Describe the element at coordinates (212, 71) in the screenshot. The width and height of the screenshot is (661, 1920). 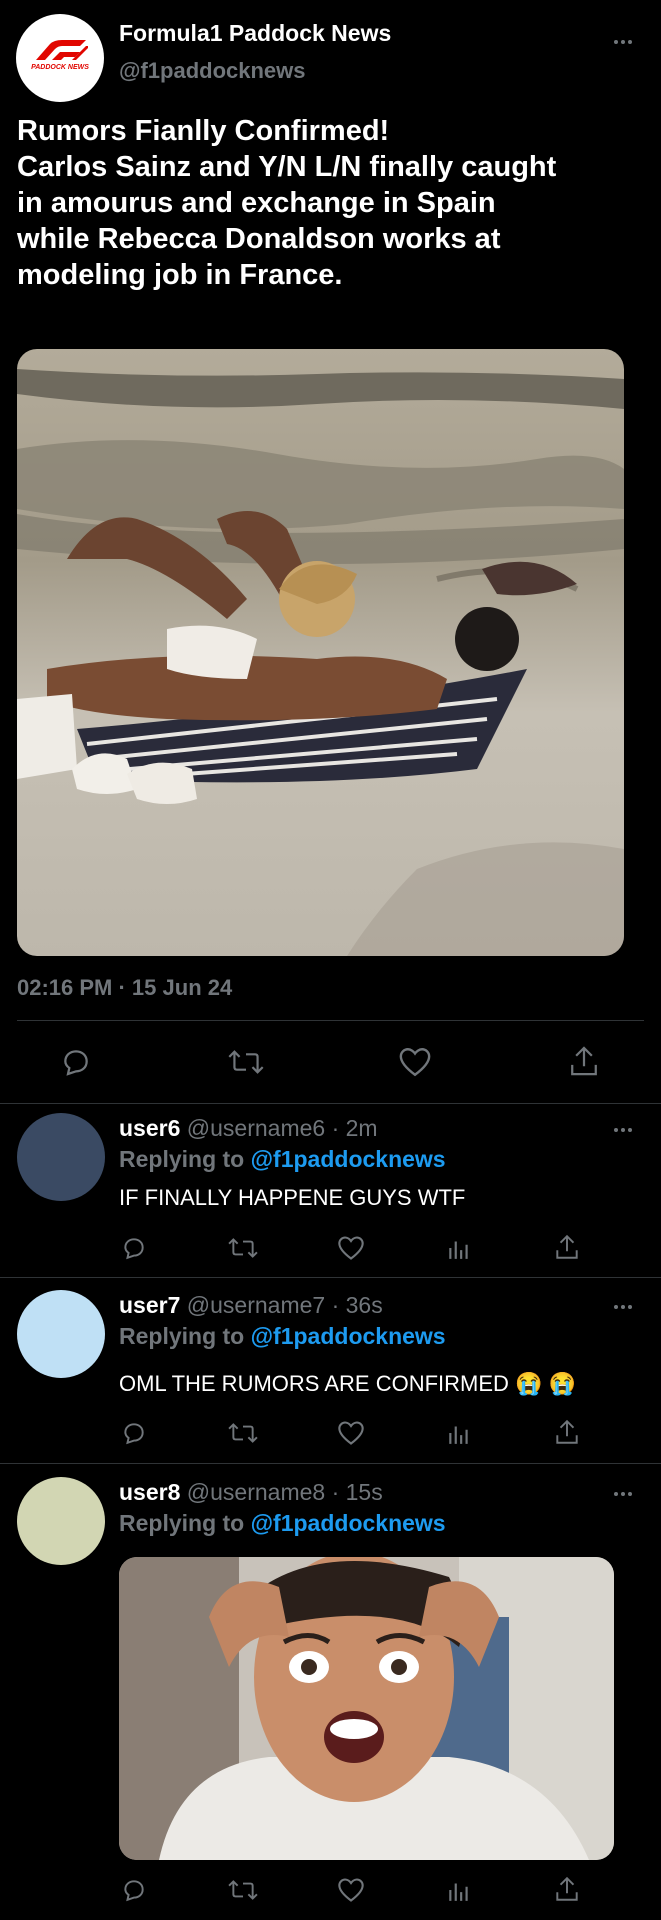
I see `author-handle: @f1paddocknews` at that location.